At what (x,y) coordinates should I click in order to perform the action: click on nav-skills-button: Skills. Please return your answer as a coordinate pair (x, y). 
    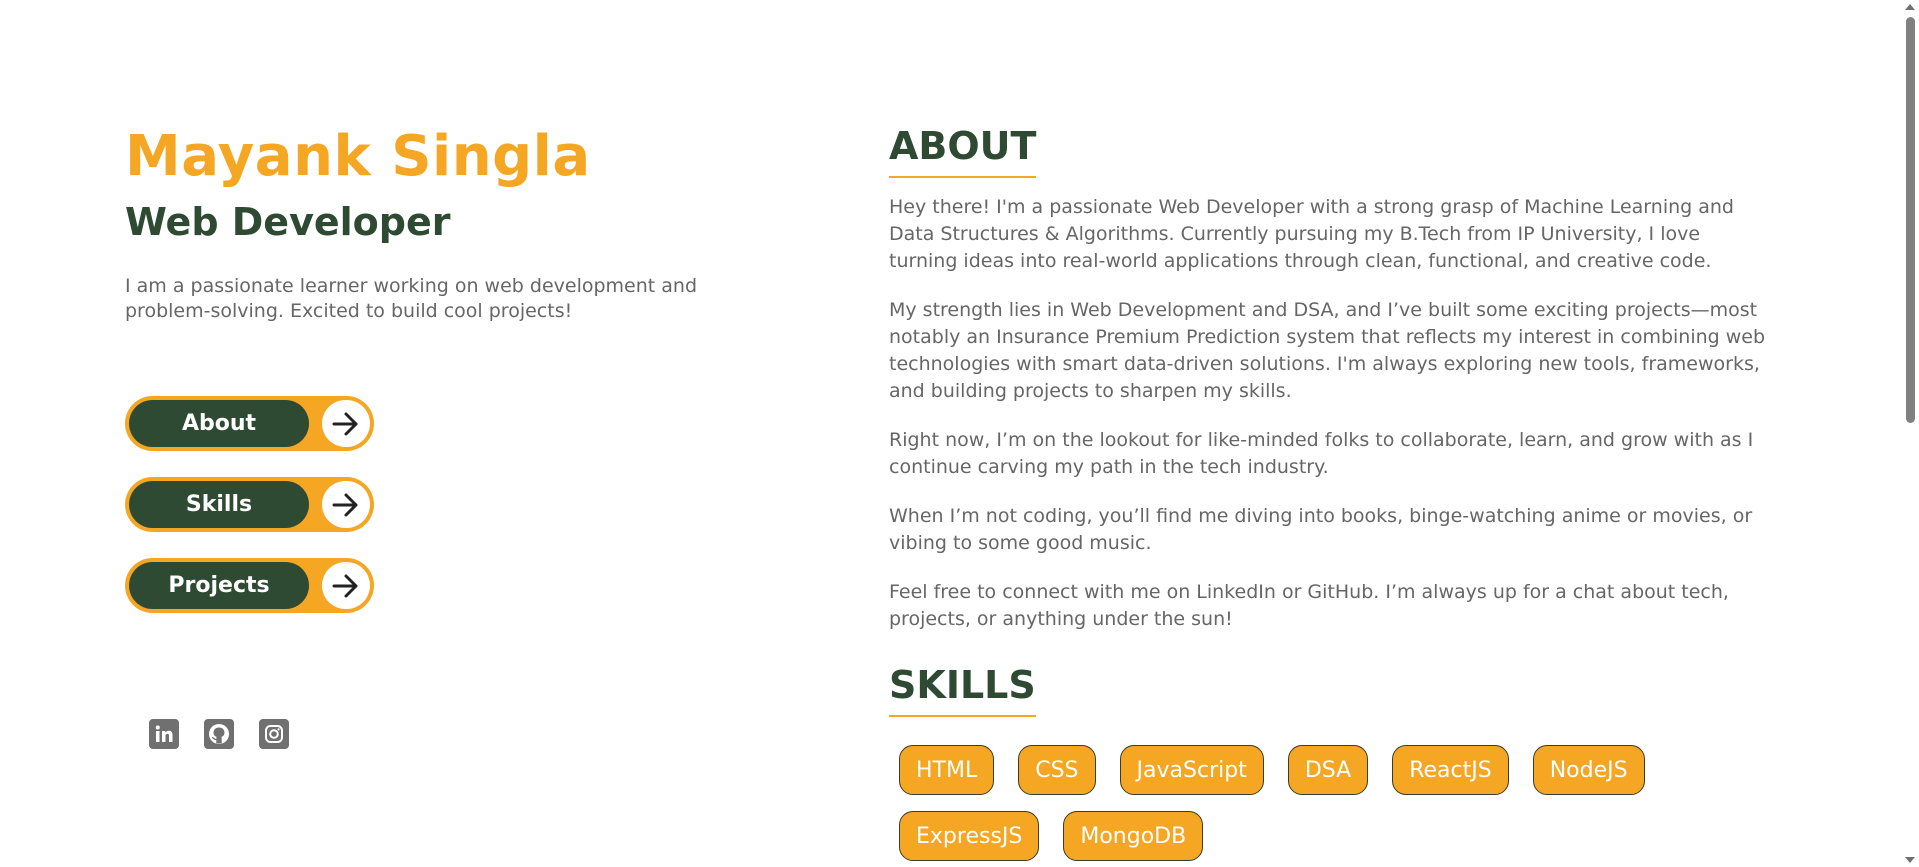
    Looking at the image, I should click on (249, 504).